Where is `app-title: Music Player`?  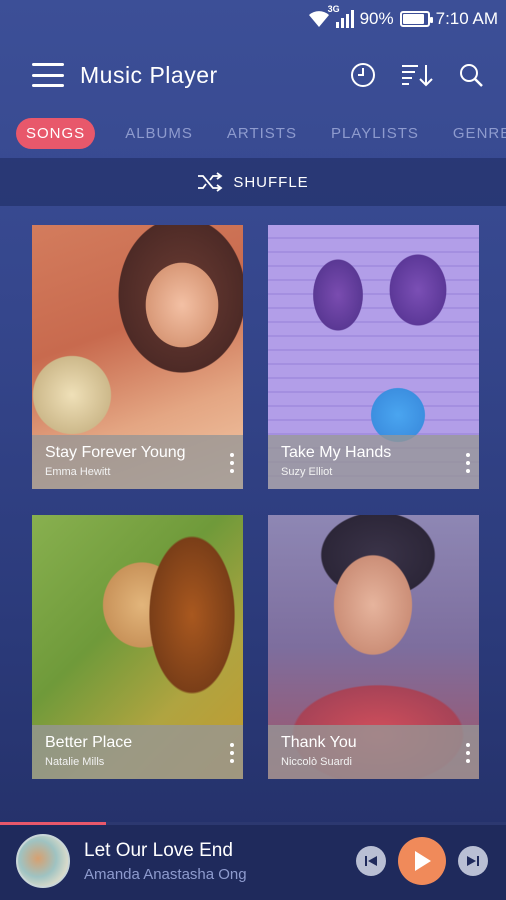 app-title: Music Player is located at coordinates (149, 74).